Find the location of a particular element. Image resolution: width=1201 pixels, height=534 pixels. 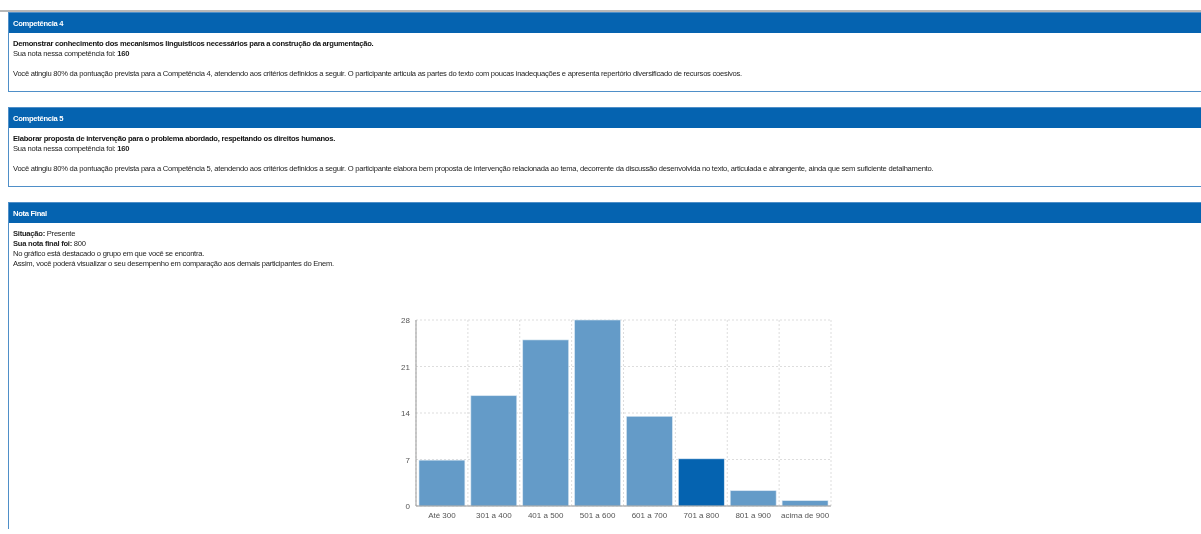

y-tick-label: 14 is located at coordinates (405, 413).